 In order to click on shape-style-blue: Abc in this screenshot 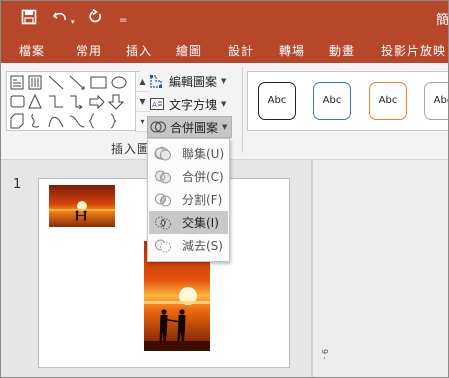, I will do `click(332, 101)`.